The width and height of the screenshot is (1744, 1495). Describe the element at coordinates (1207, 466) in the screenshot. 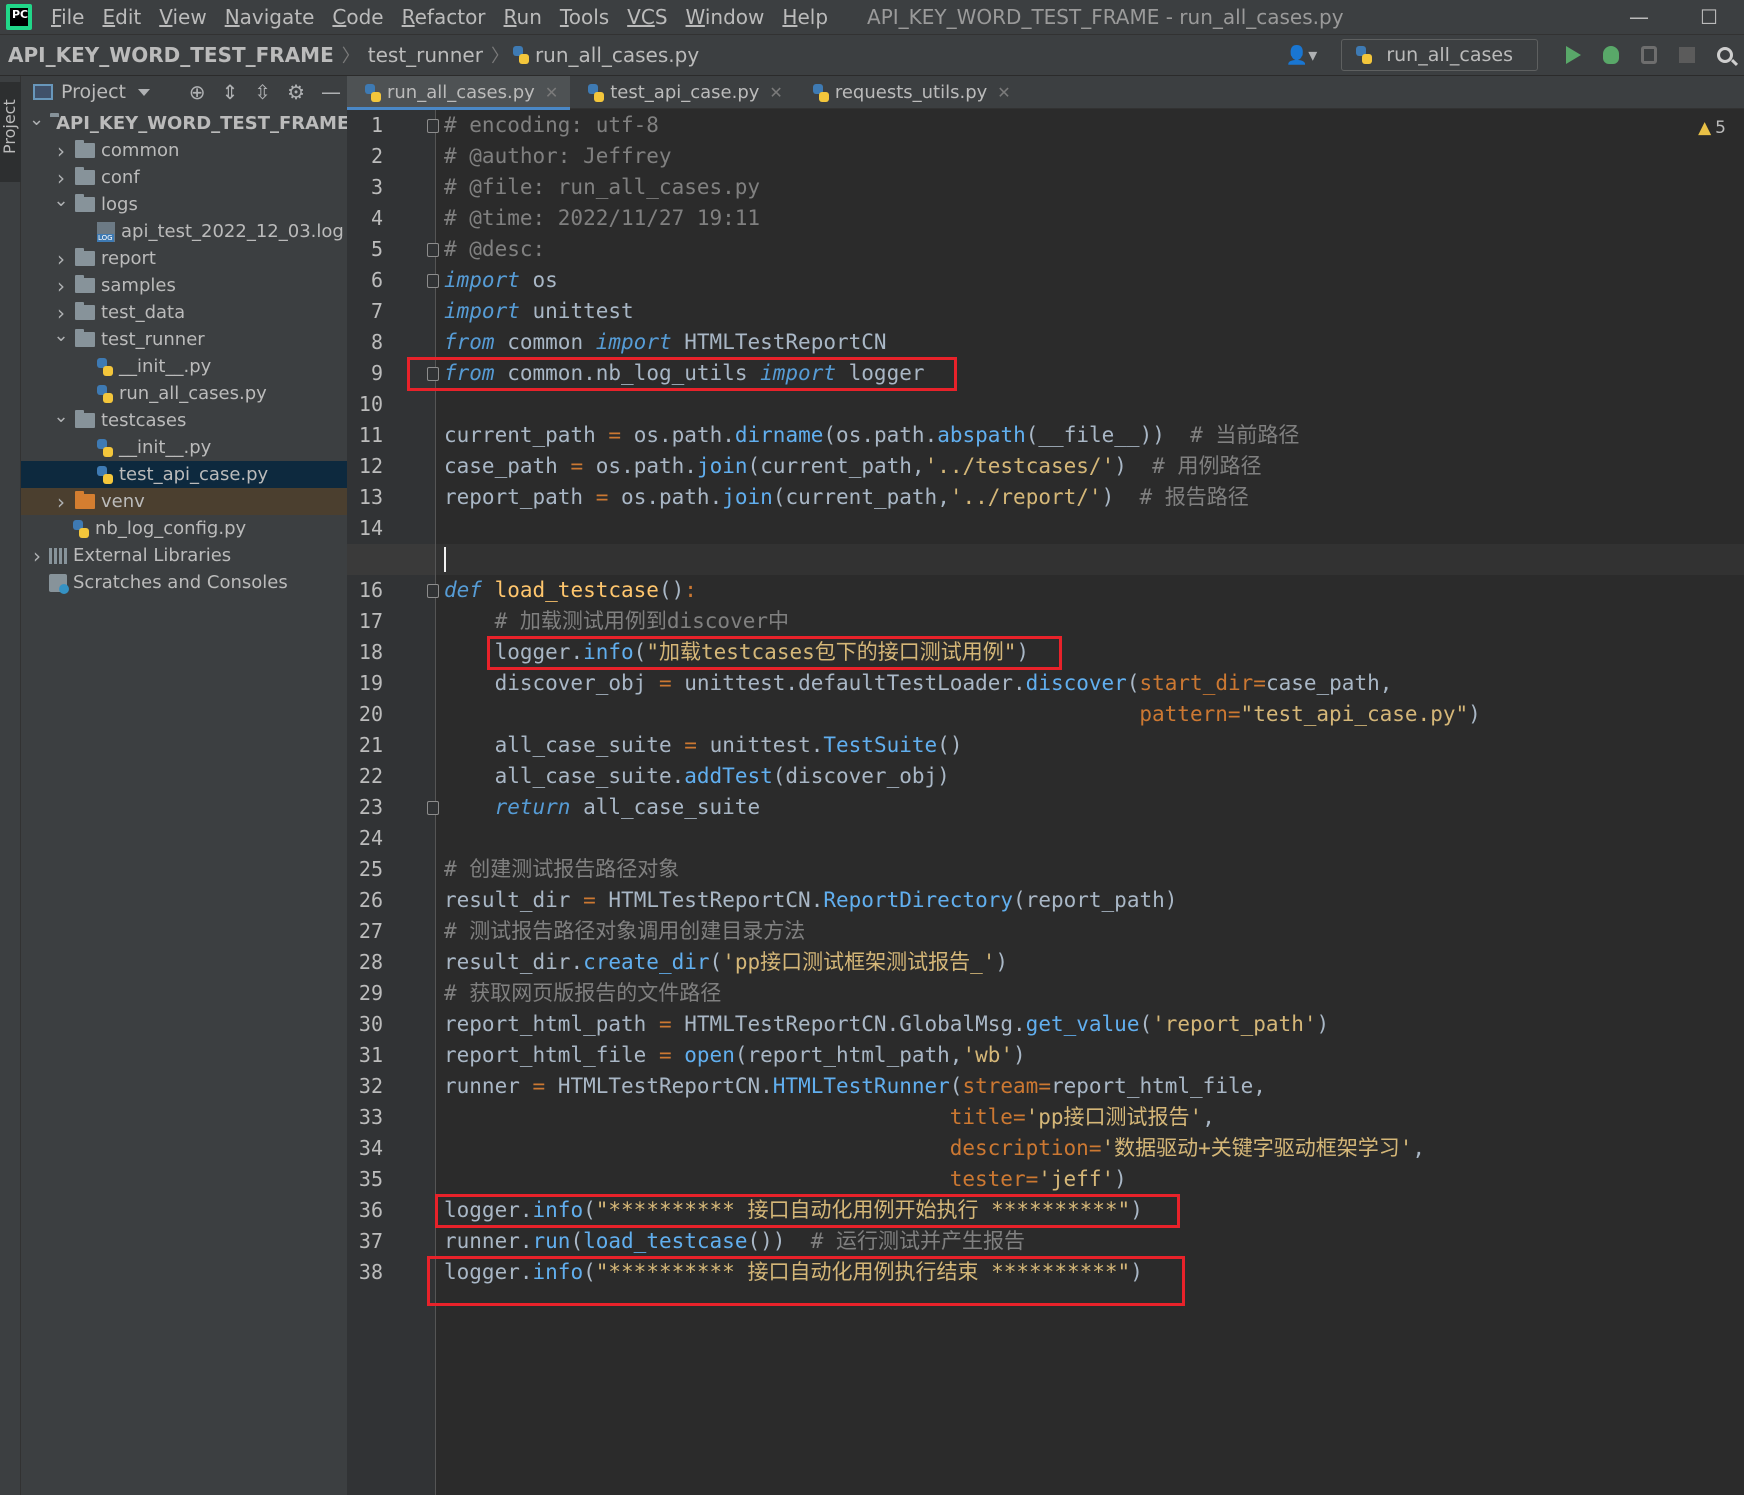

I see `code-token: # 用例路径` at that location.